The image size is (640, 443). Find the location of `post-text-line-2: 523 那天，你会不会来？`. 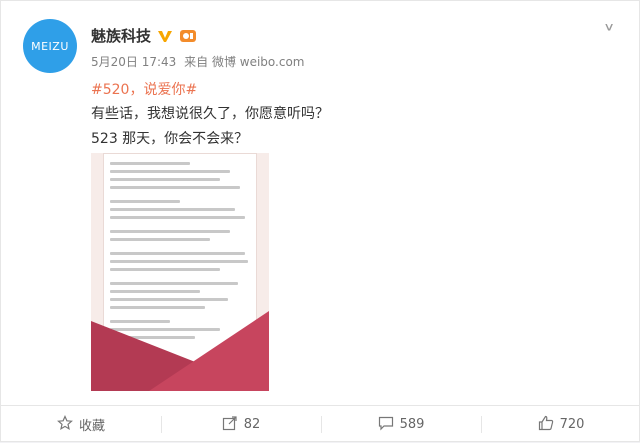

post-text-line-2: 523 那天，你会不会来？ is located at coordinates (170, 139).